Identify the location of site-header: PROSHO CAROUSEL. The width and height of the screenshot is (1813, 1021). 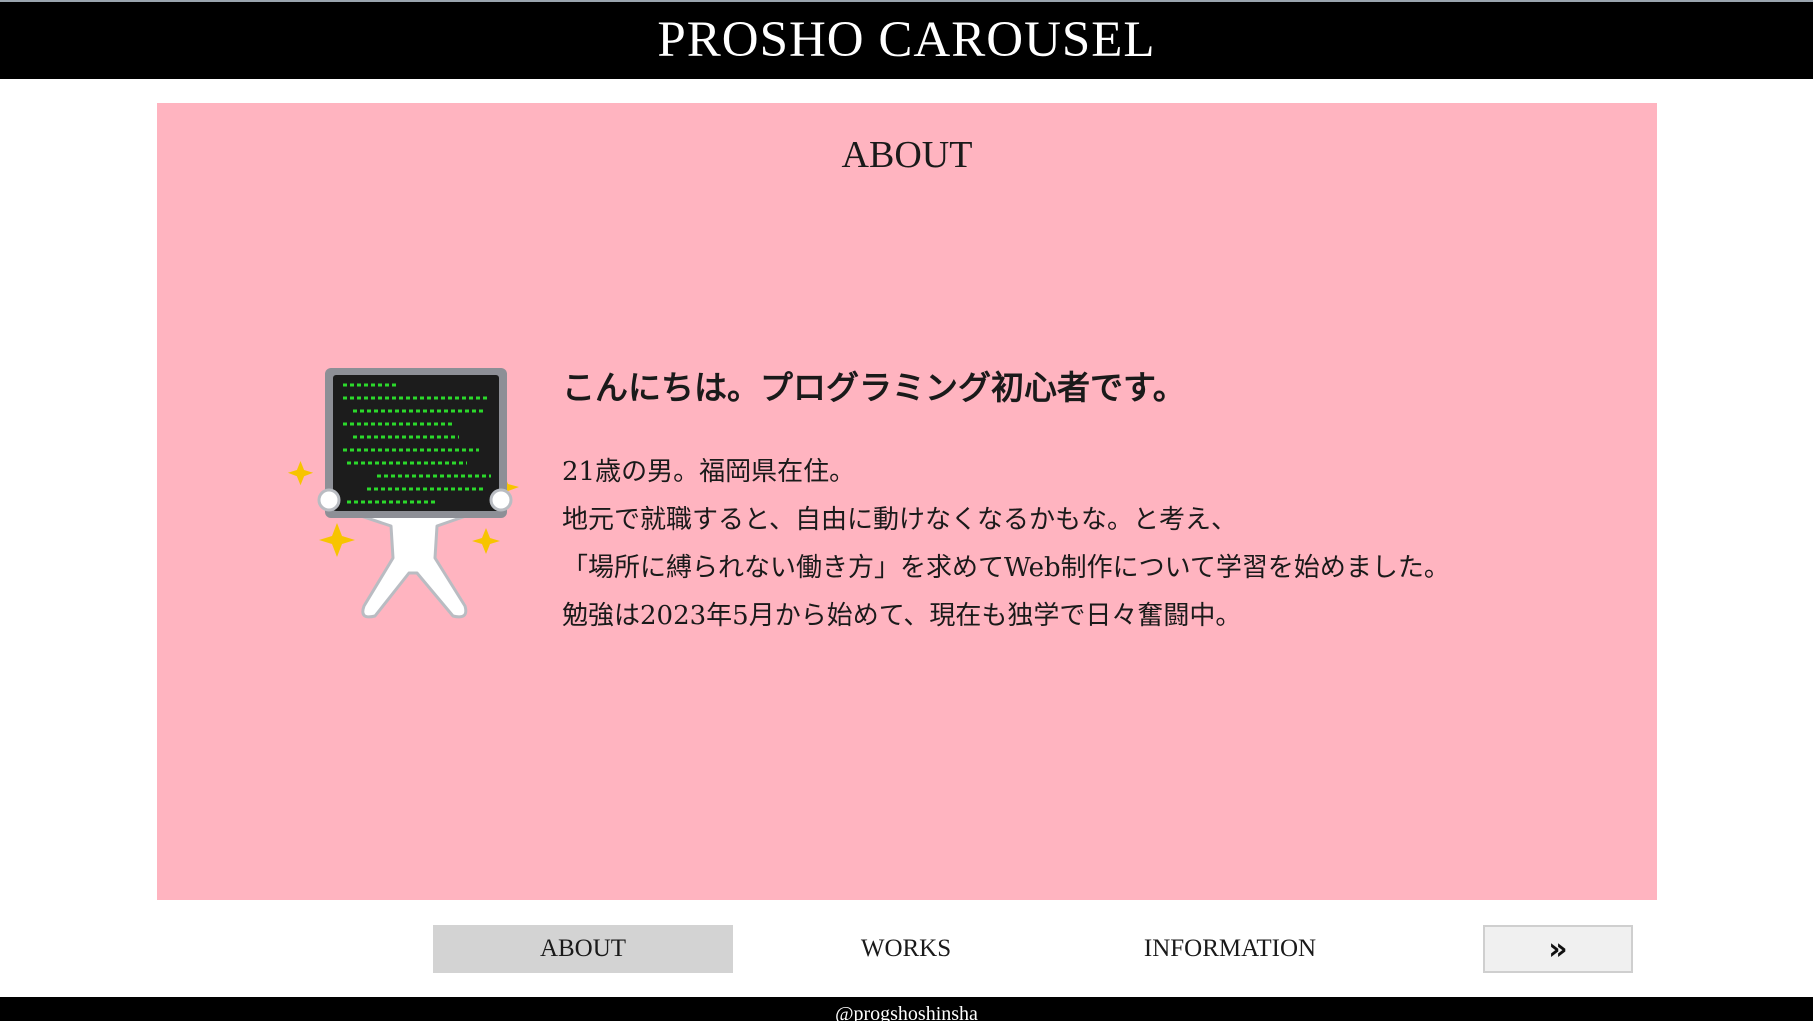
(906, 40).